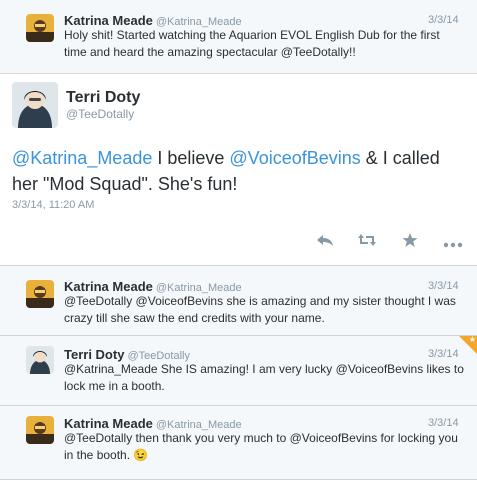  What do you see at coordinates (294, 158) in the screenshot?
I see `mention-voiceofbevins: @VoiceofBevins` at bounding box center [294, 158].